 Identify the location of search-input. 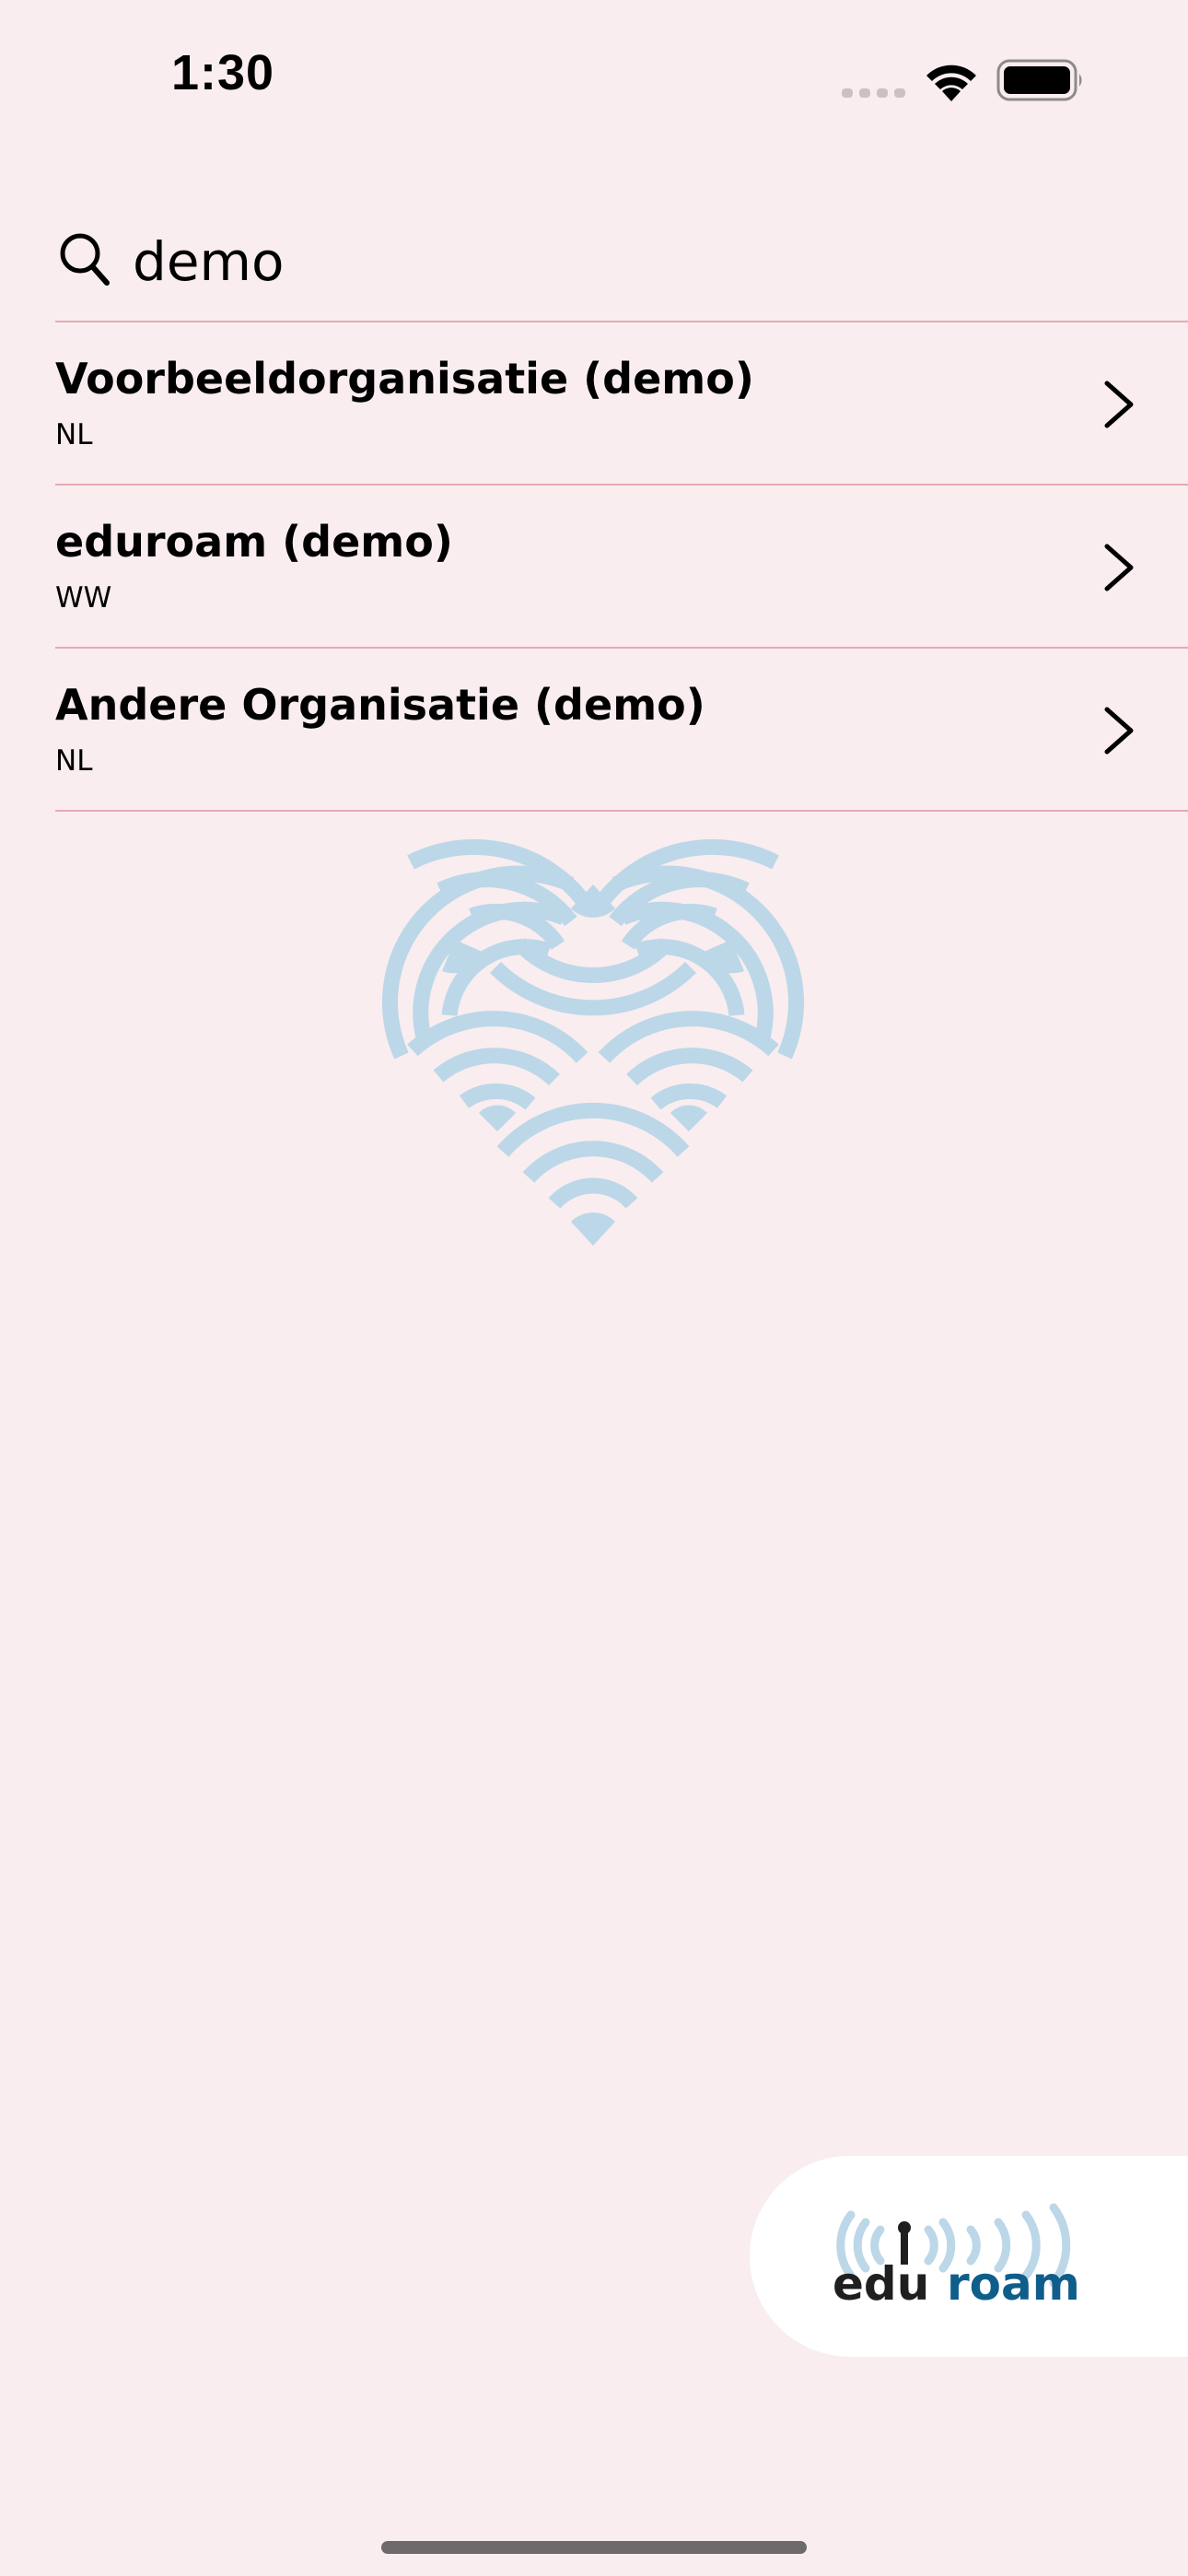
(639, 261).